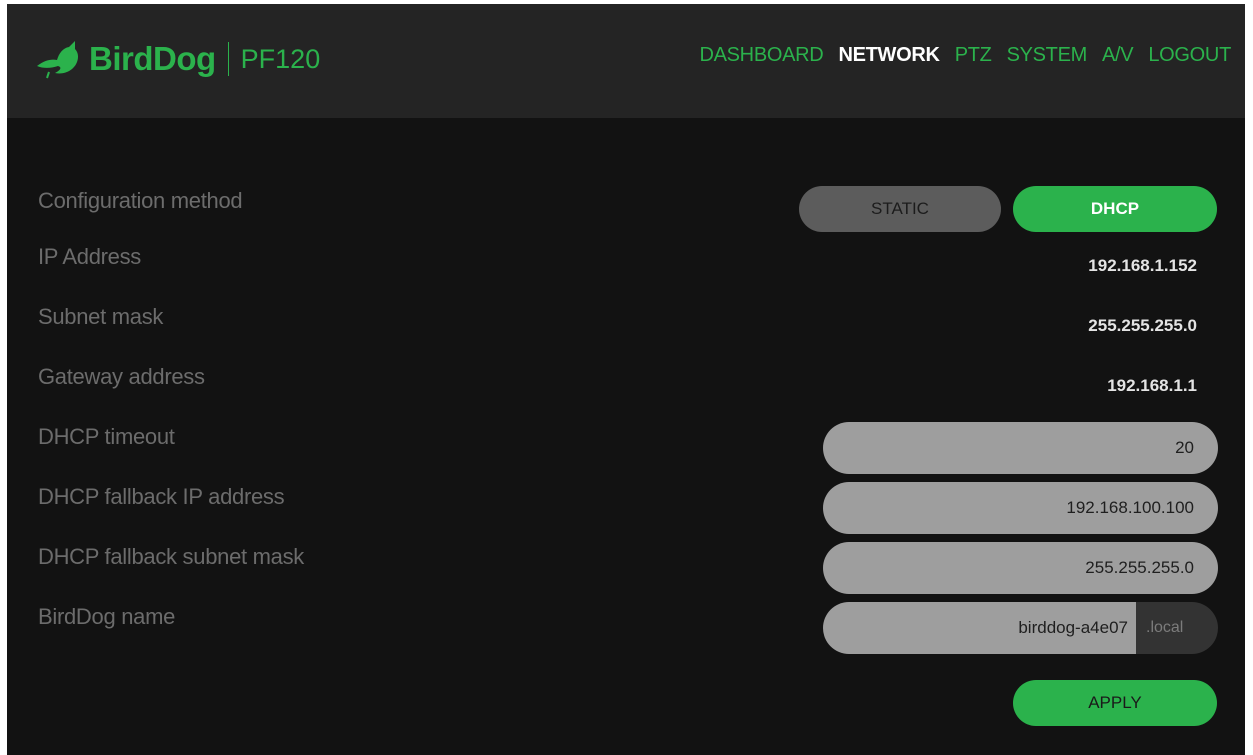 The width and height of the screenshot is (1253, 755). I want to click on ip-address-label: IP Address, so click(89, 256).